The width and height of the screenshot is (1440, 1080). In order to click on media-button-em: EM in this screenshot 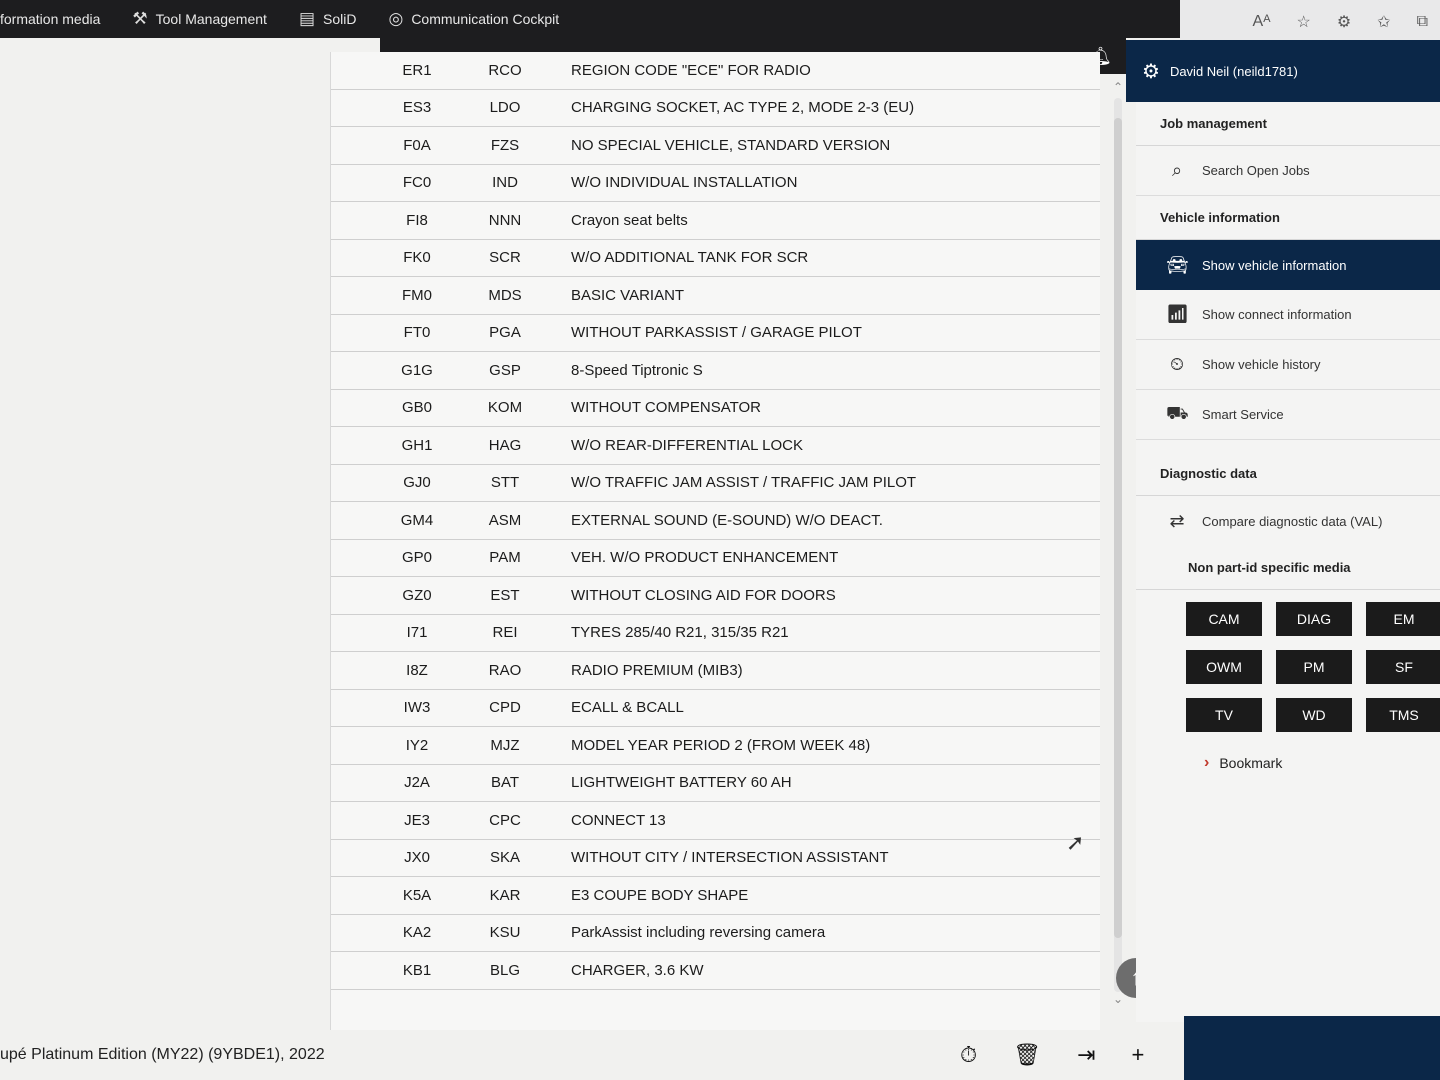, I will do `click(1403, 619)`.